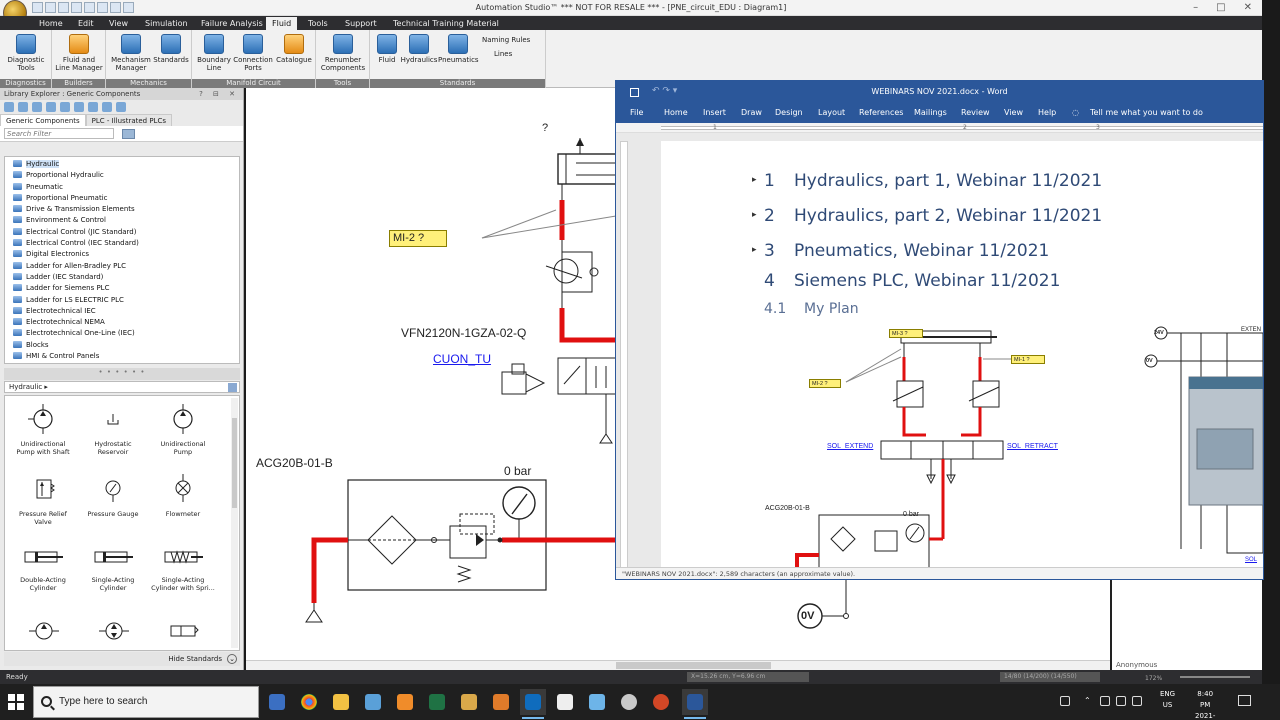 The width and height of the screenshot is (1280, 720). I want to click on tree-node: Digital Electronics, so click(122, 254).